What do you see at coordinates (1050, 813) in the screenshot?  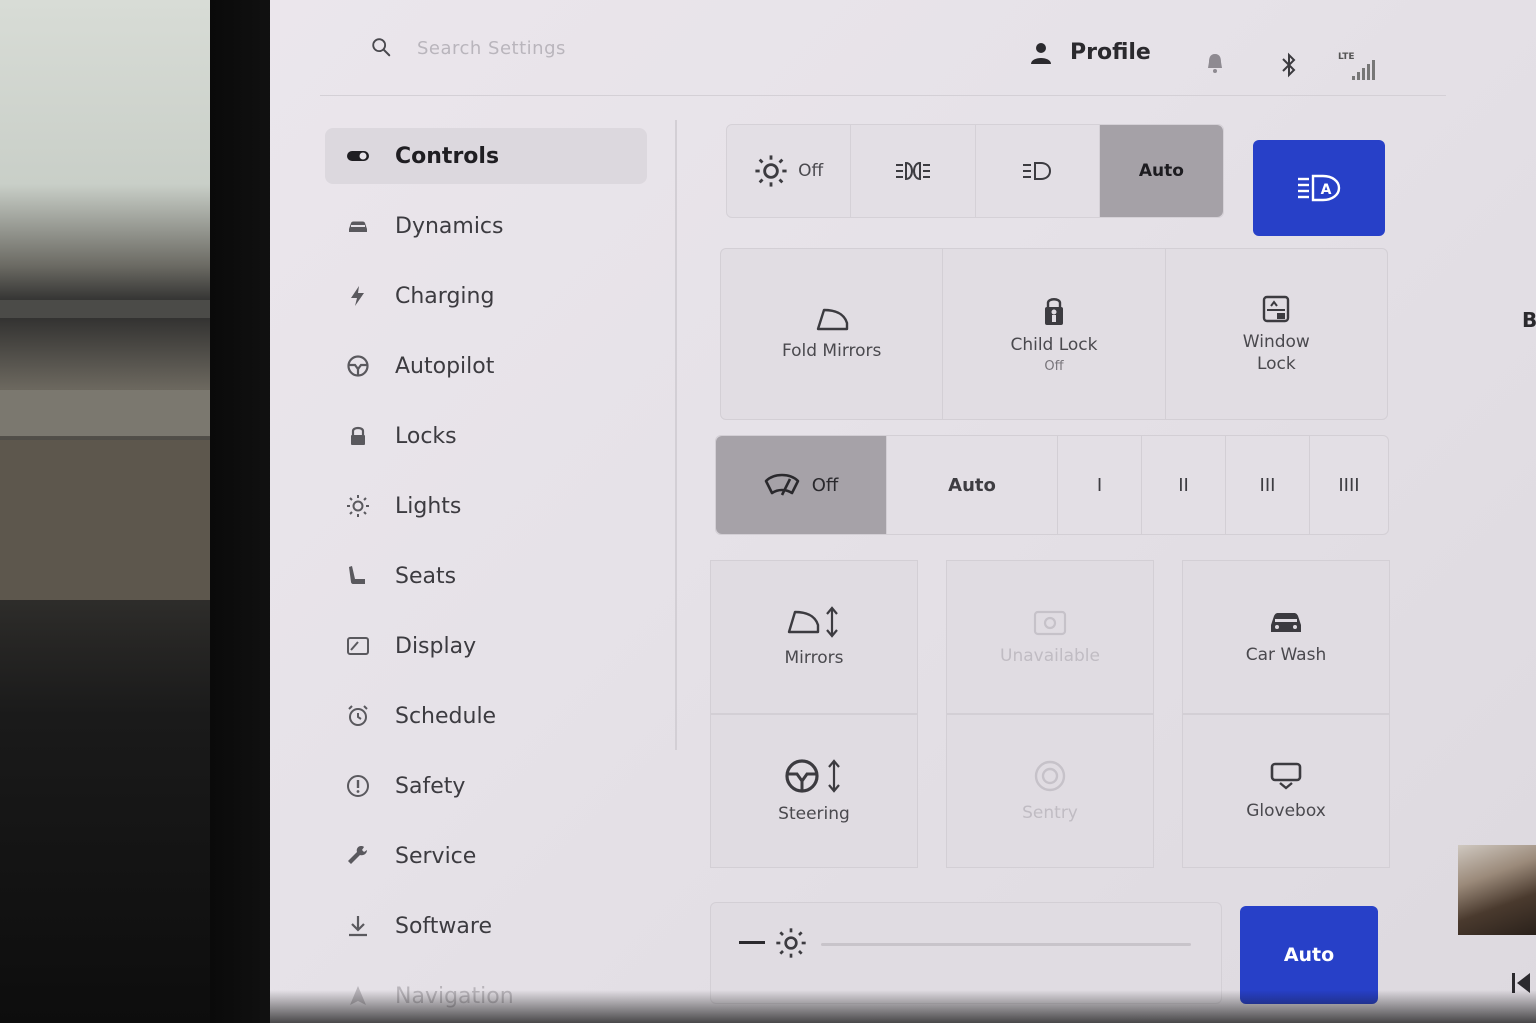 I see `sentry-label: Sentry` at bounding box center [1050, 813].